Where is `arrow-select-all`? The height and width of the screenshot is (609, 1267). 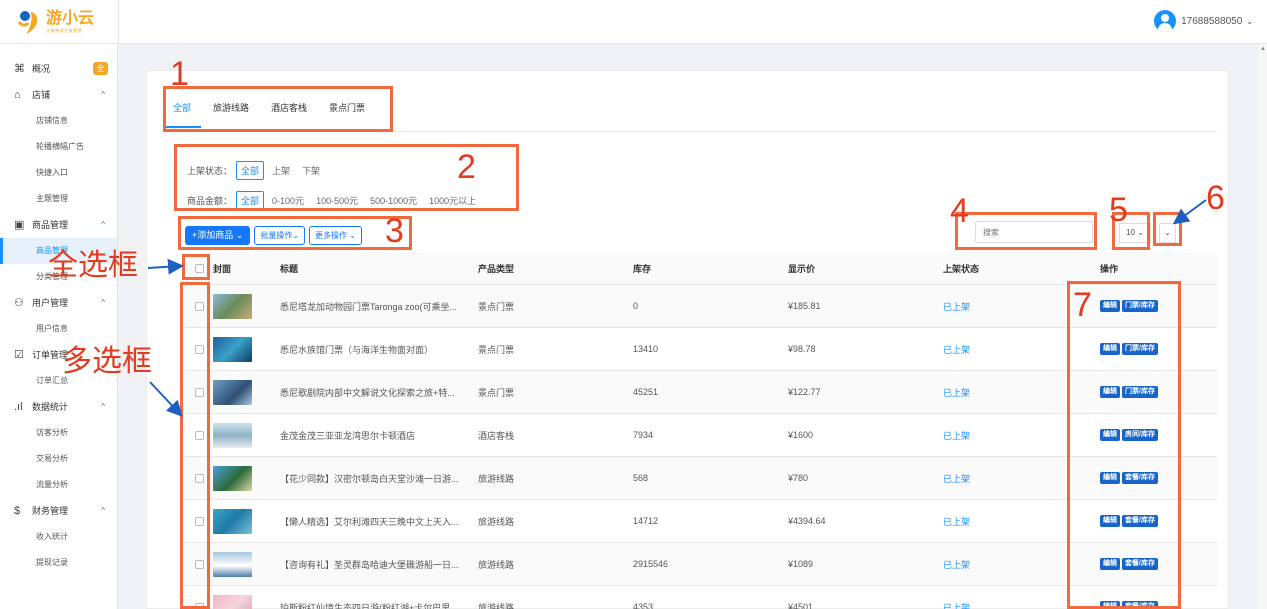
arrow-select-all is located at coordinates (165, 266).